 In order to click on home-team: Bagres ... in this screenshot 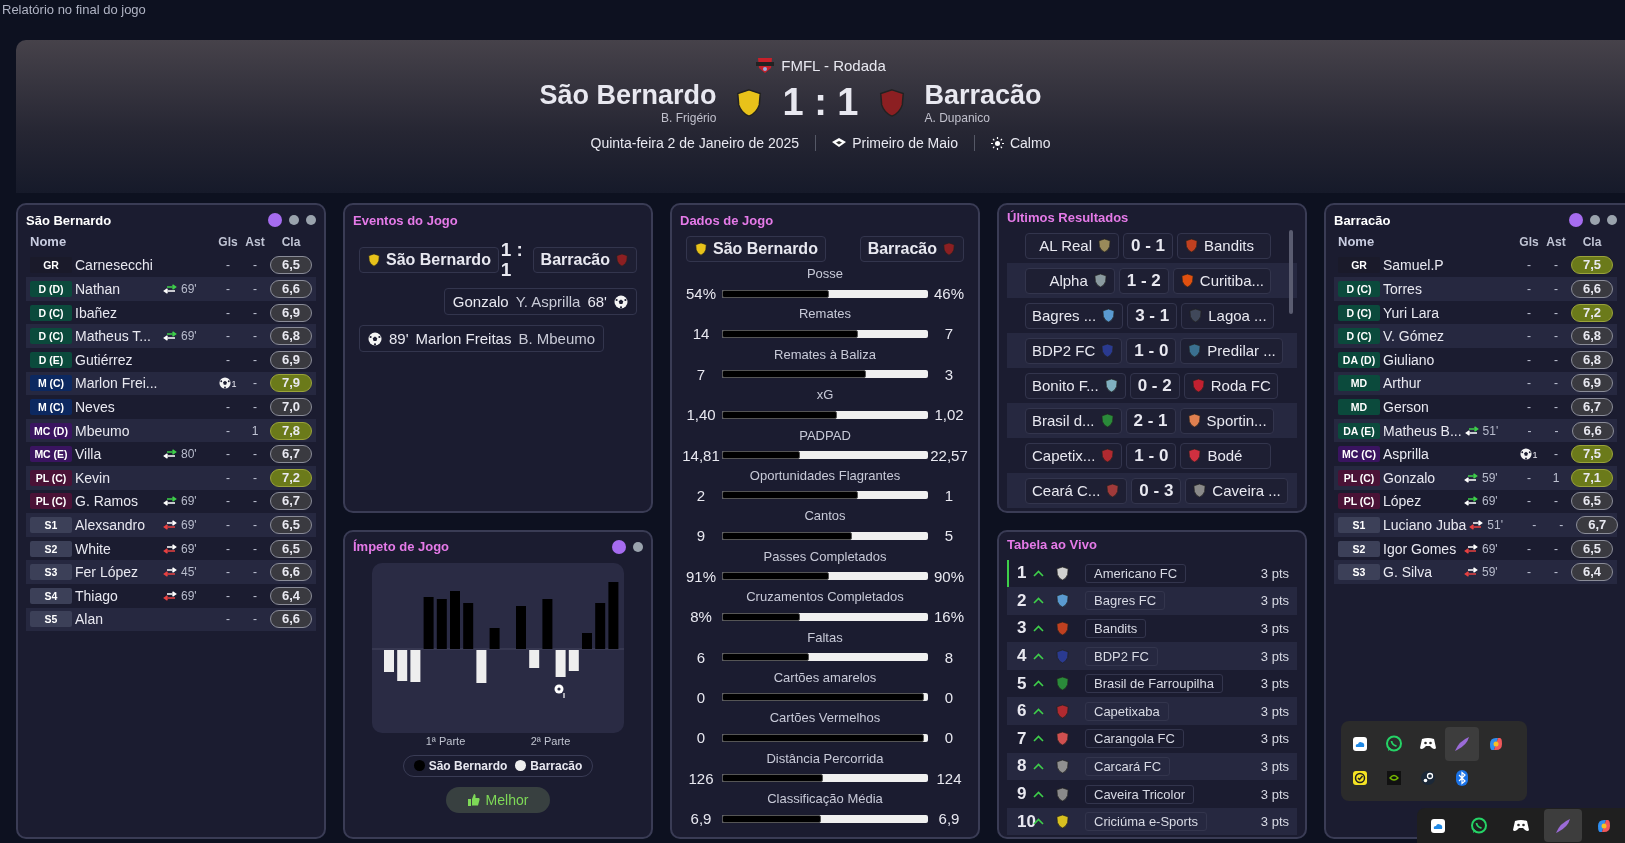, I will do `click(1074, 315)`.